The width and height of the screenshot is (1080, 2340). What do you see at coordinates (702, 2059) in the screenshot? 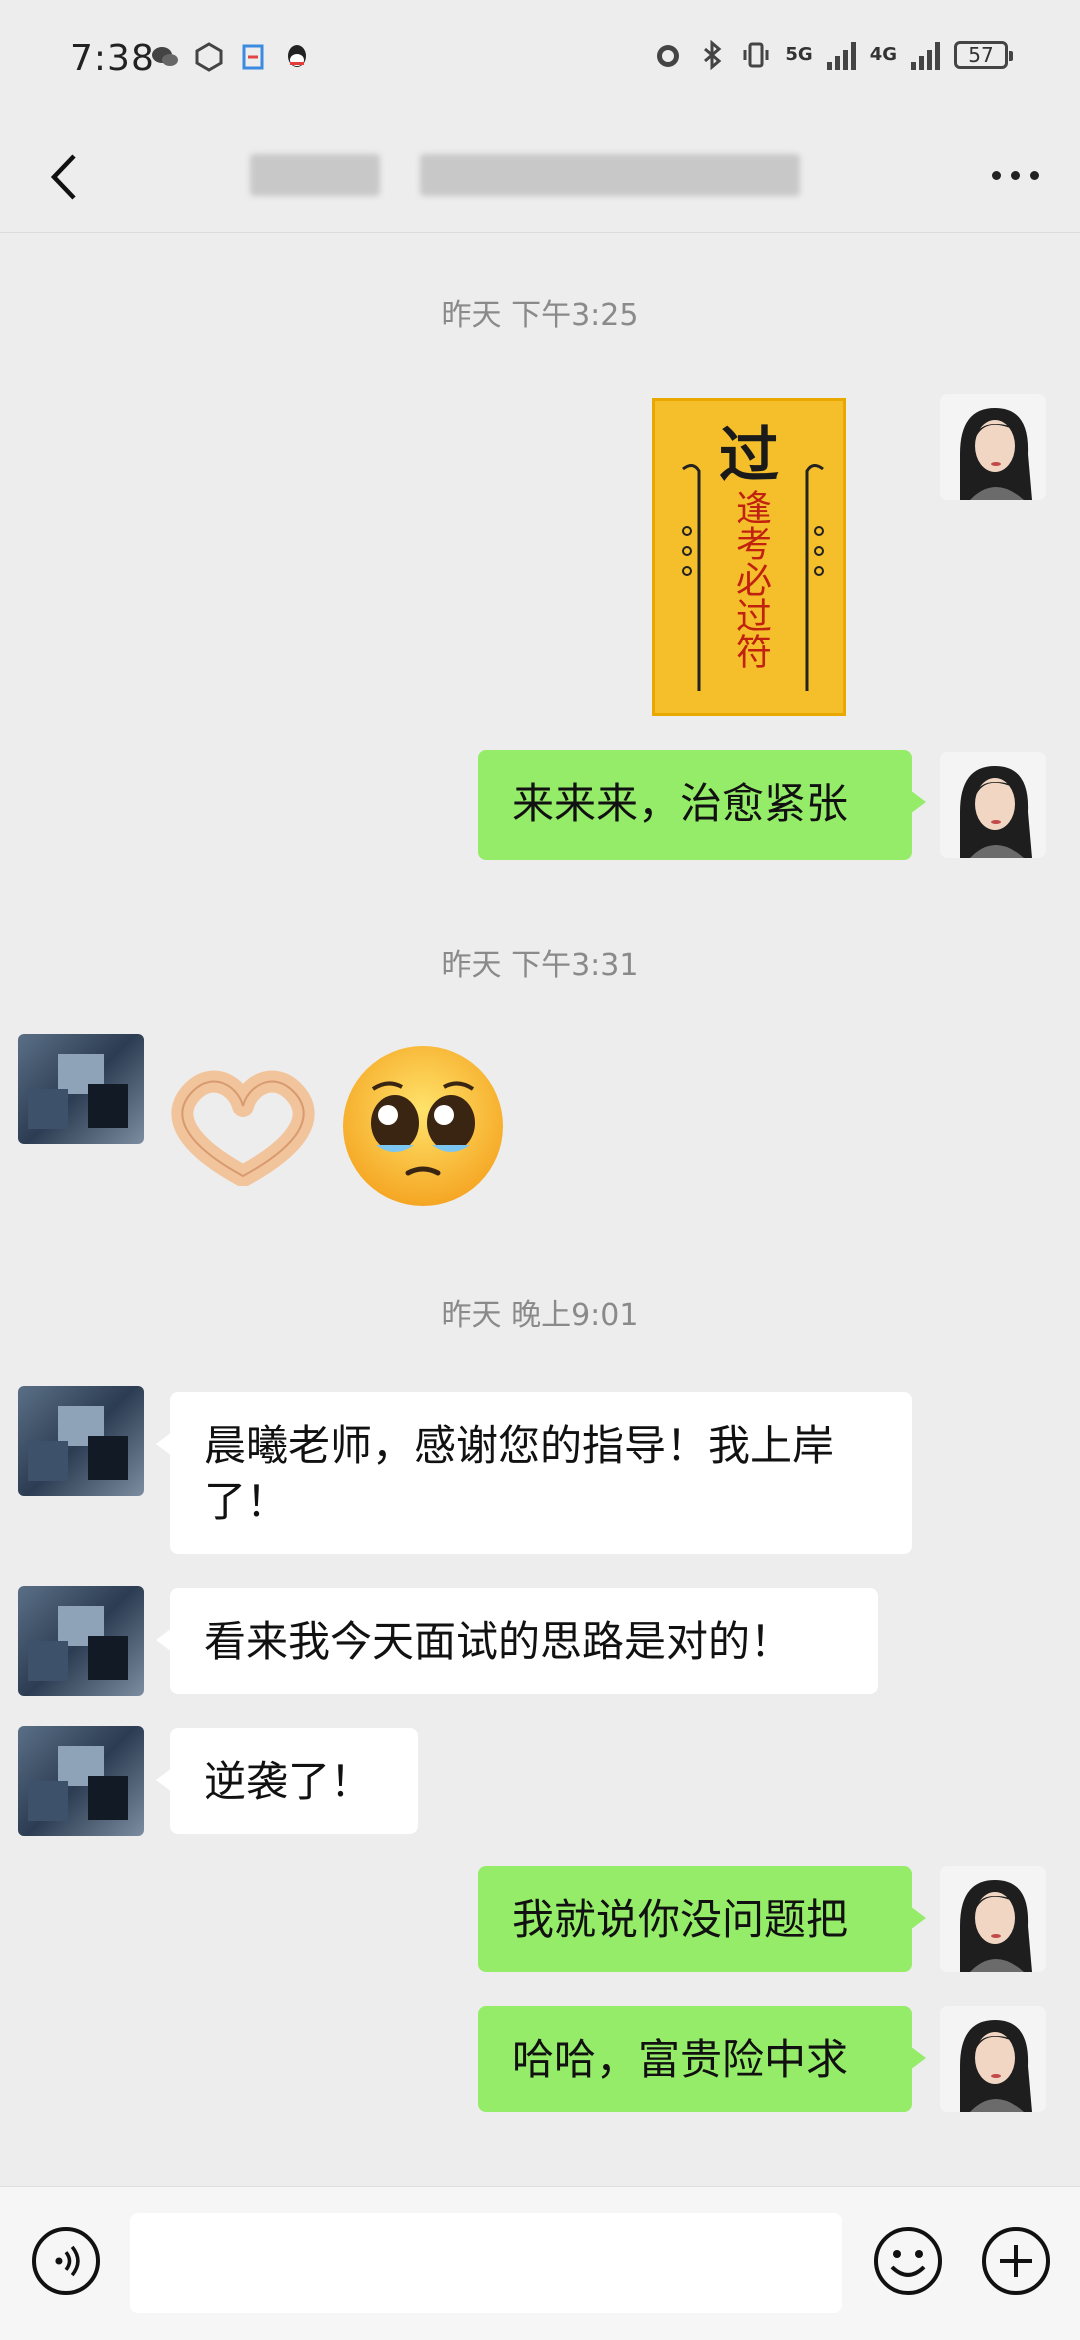
I see `message-bubble-sent: 哈哈，富贵险中求` at bounding box center [702, 2059].